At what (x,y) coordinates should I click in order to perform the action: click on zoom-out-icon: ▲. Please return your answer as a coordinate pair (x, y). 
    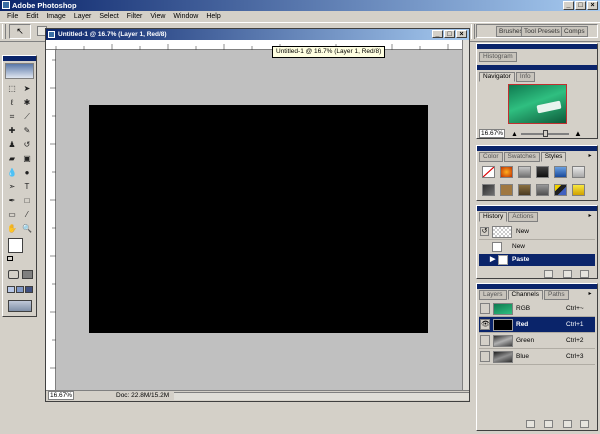
    Looking at the image, I should click on (514, 134).